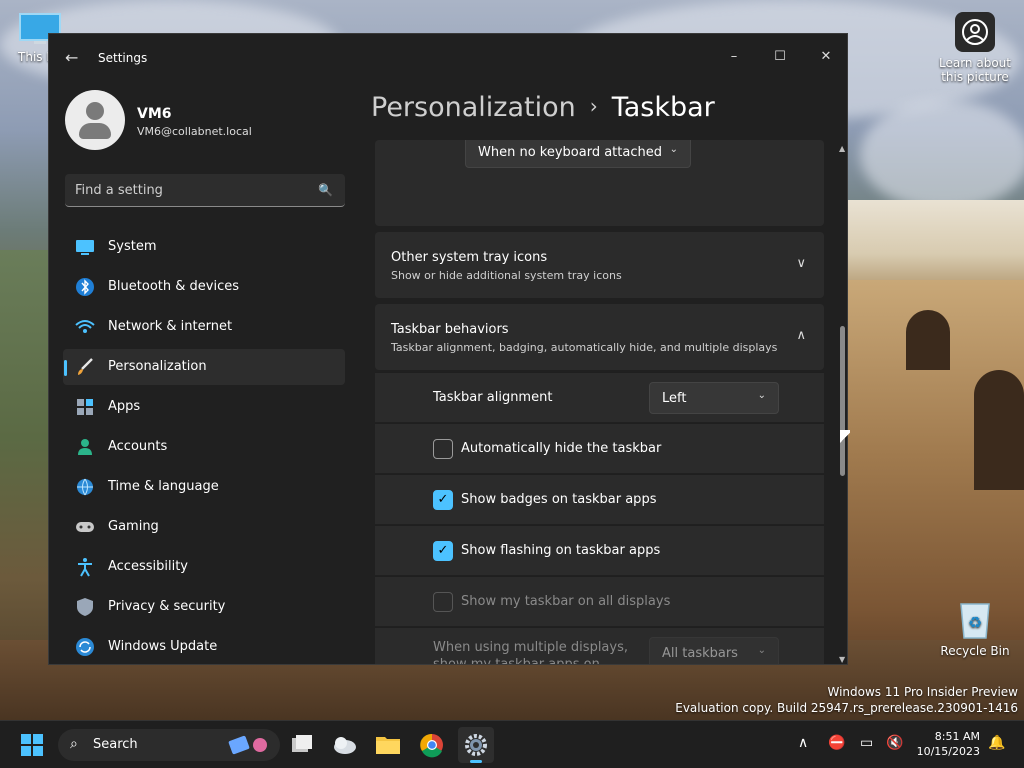 This screenshot has height=768, width=1024. I want to click on minimize-button: –, so click(734, 57).